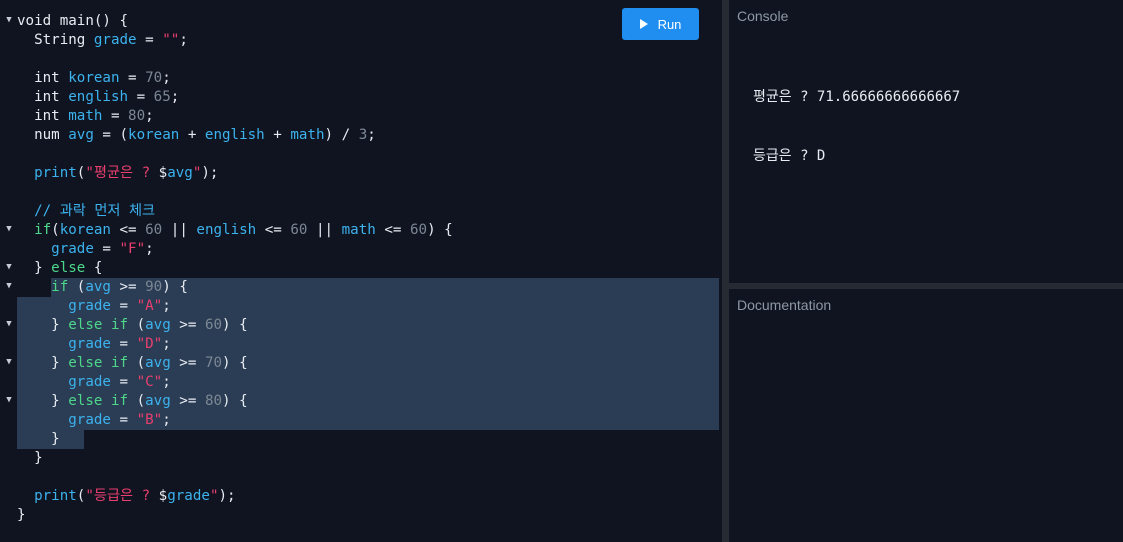  What do you see at coordinates (361, 382) in the screenshot?
I see `code-line: grade = "C";` at bounding box center [361, 382].